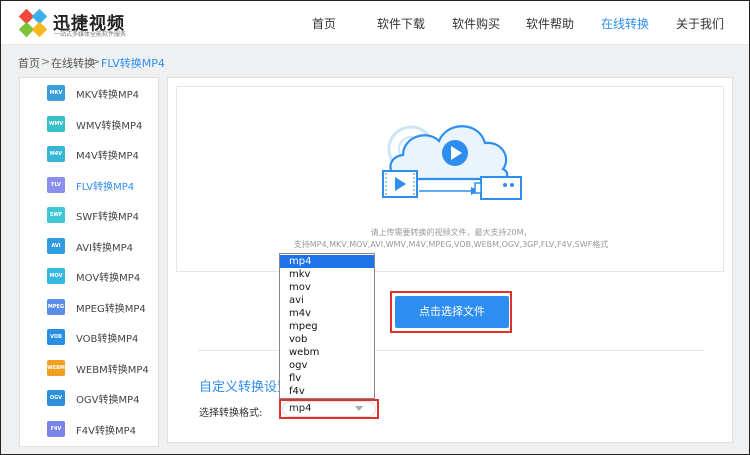  I want to click on avi-file-icon: AVI, so click(56, 246).